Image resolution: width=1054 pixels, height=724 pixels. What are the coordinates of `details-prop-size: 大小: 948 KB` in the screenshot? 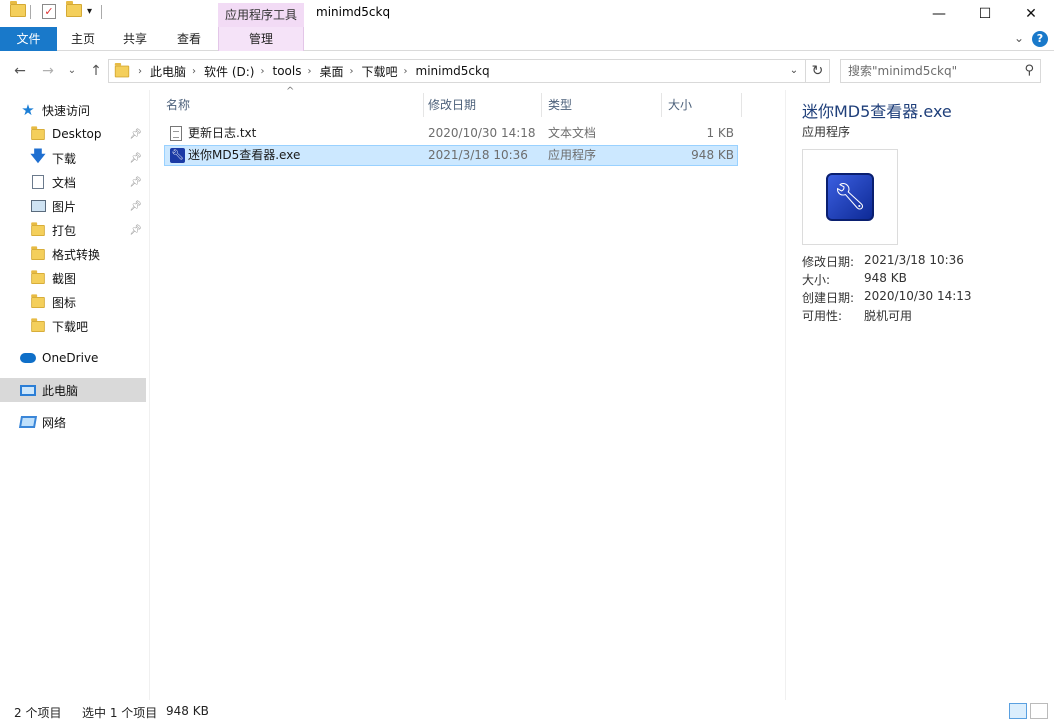 It's located at (854, 279).